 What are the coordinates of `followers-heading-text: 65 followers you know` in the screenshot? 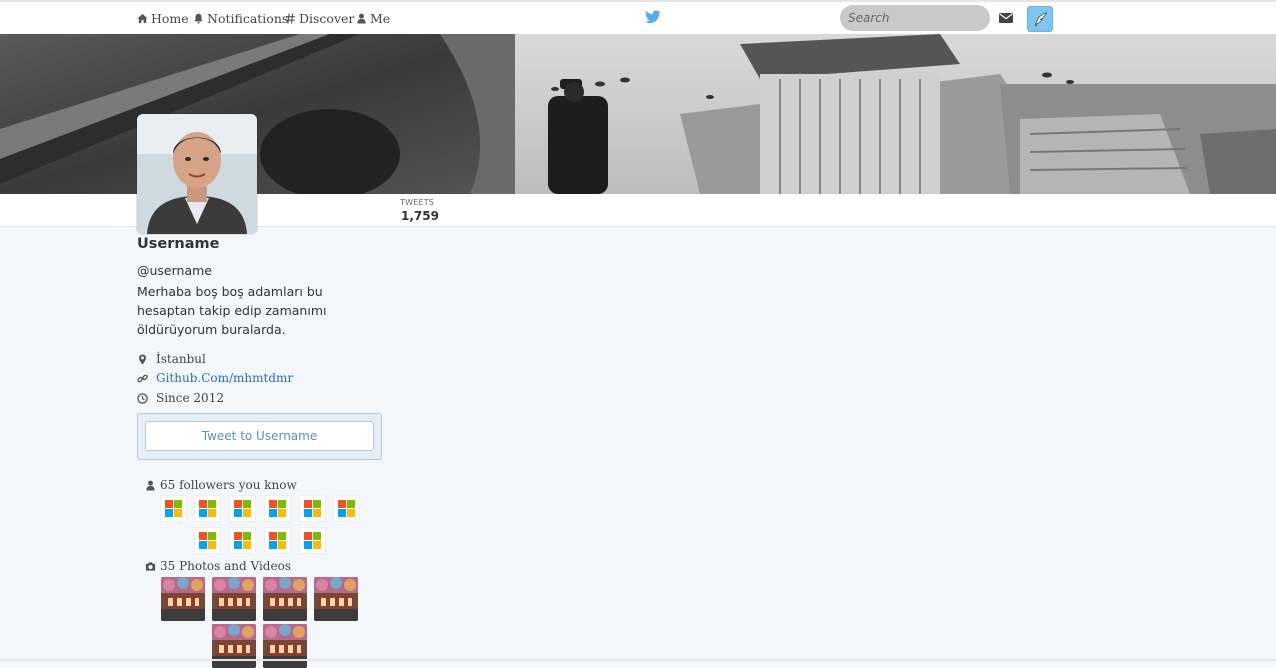 It's located at (228, 485).